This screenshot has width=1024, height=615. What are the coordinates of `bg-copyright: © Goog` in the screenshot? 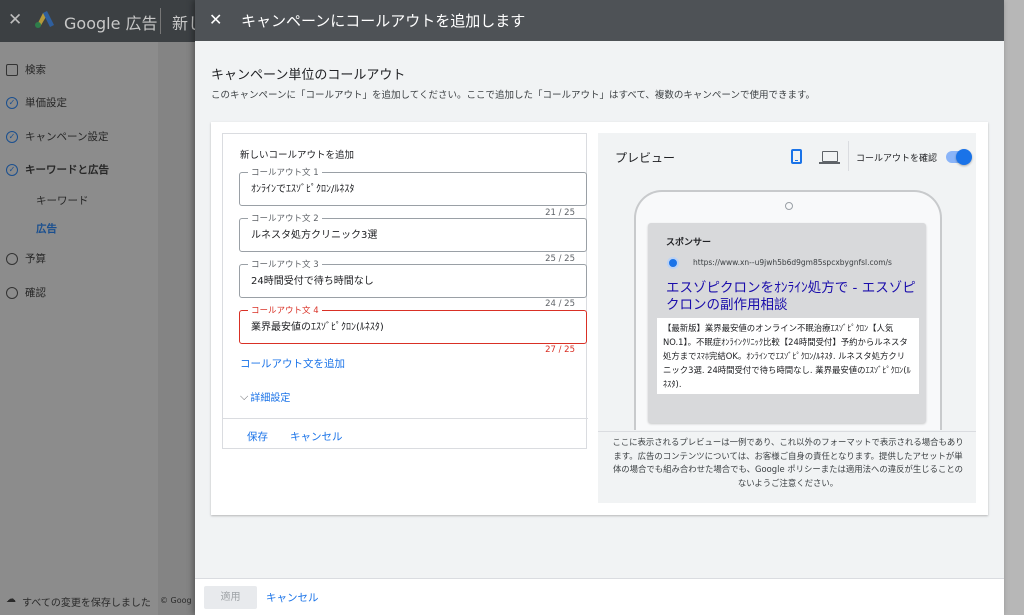 It's located at (176, 600).